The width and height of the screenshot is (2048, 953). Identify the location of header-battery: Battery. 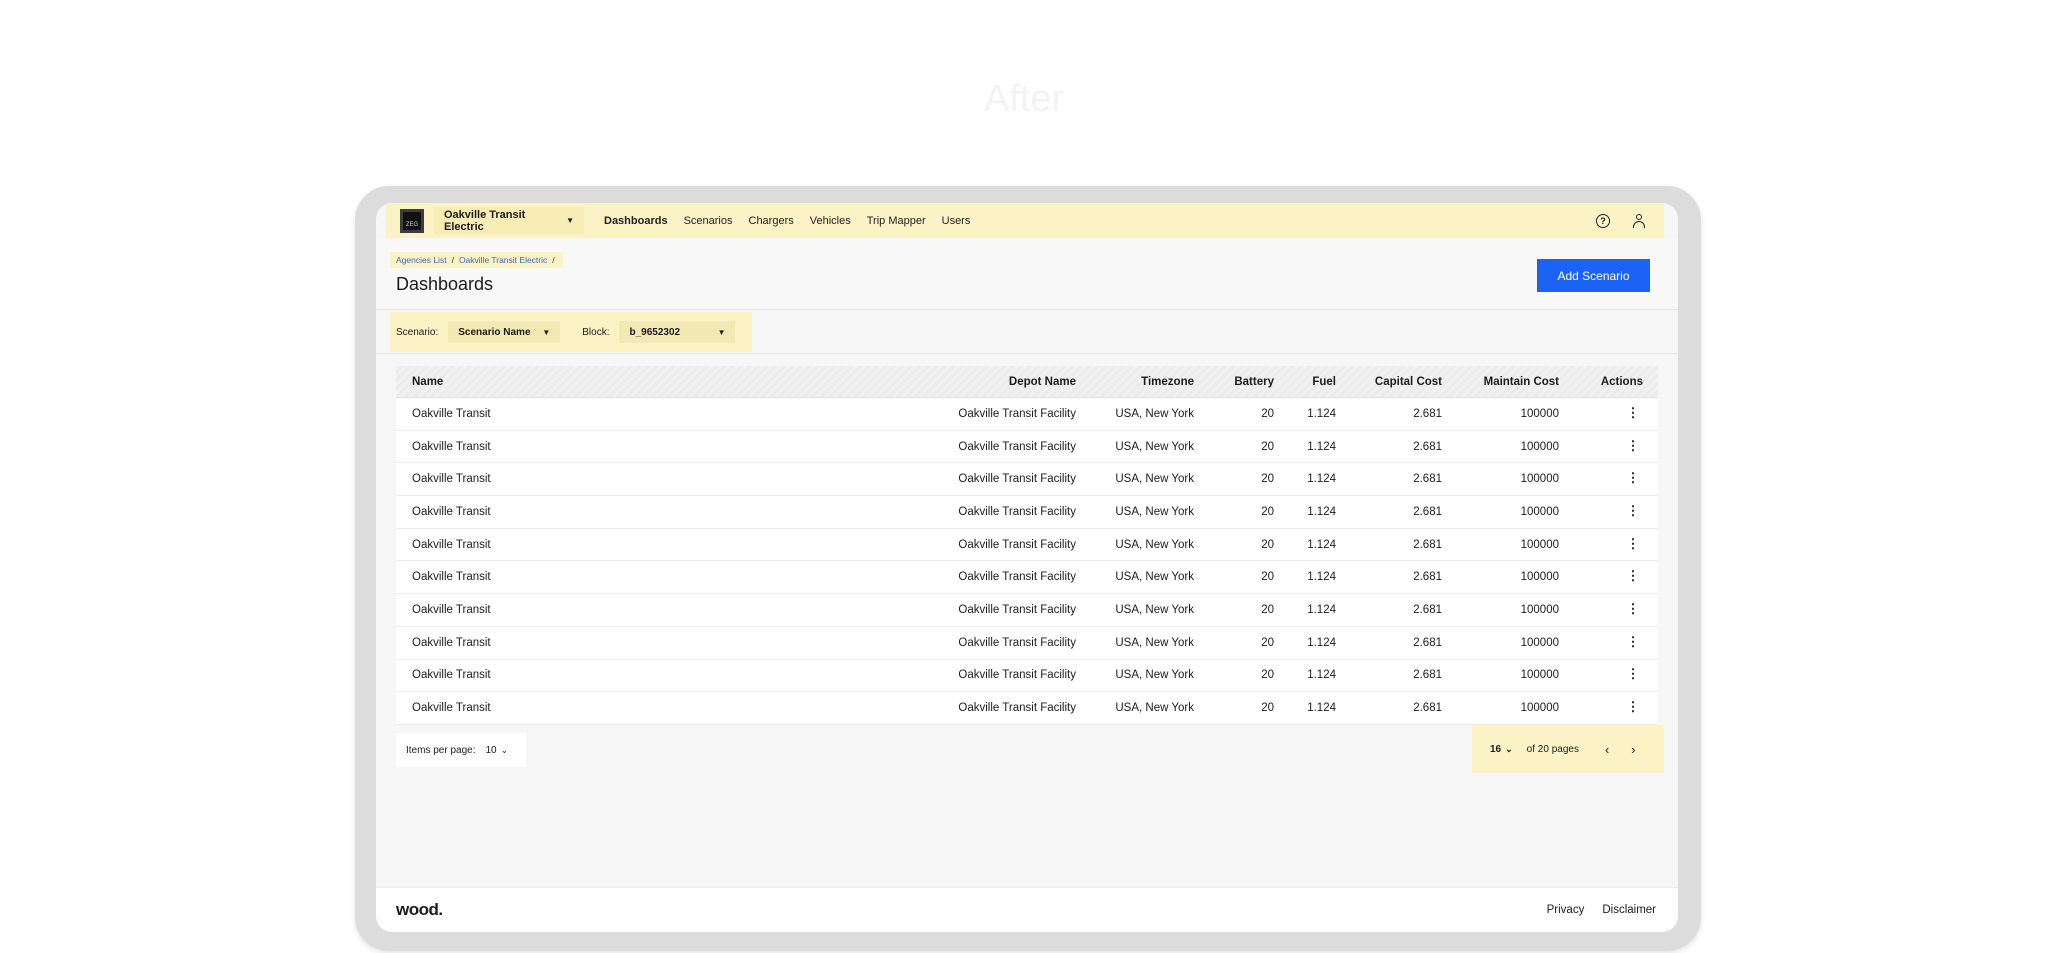
(1234, 382).